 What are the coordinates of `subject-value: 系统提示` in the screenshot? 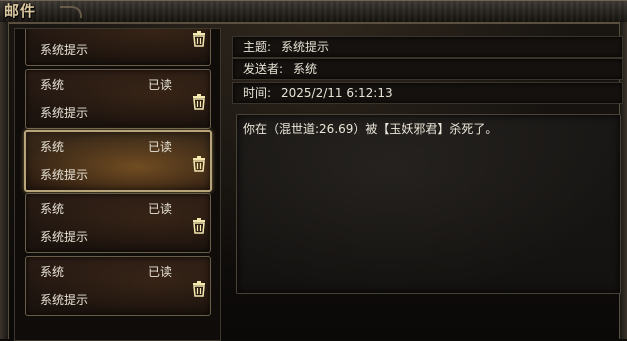 It's located at (305, 47).